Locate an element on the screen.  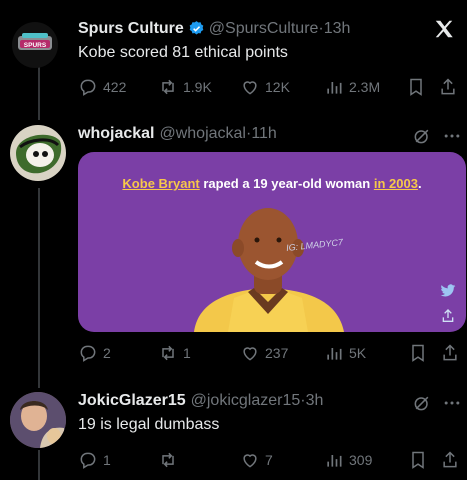
reply-button: 422 is located at coordinates (102, 87).